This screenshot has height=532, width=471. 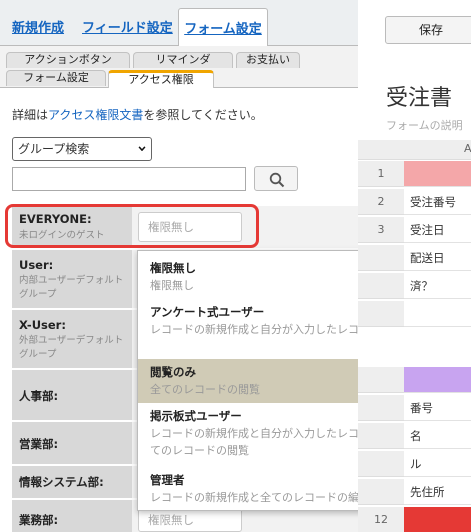 I want to click on search-icon, so click(x=277, y=180).